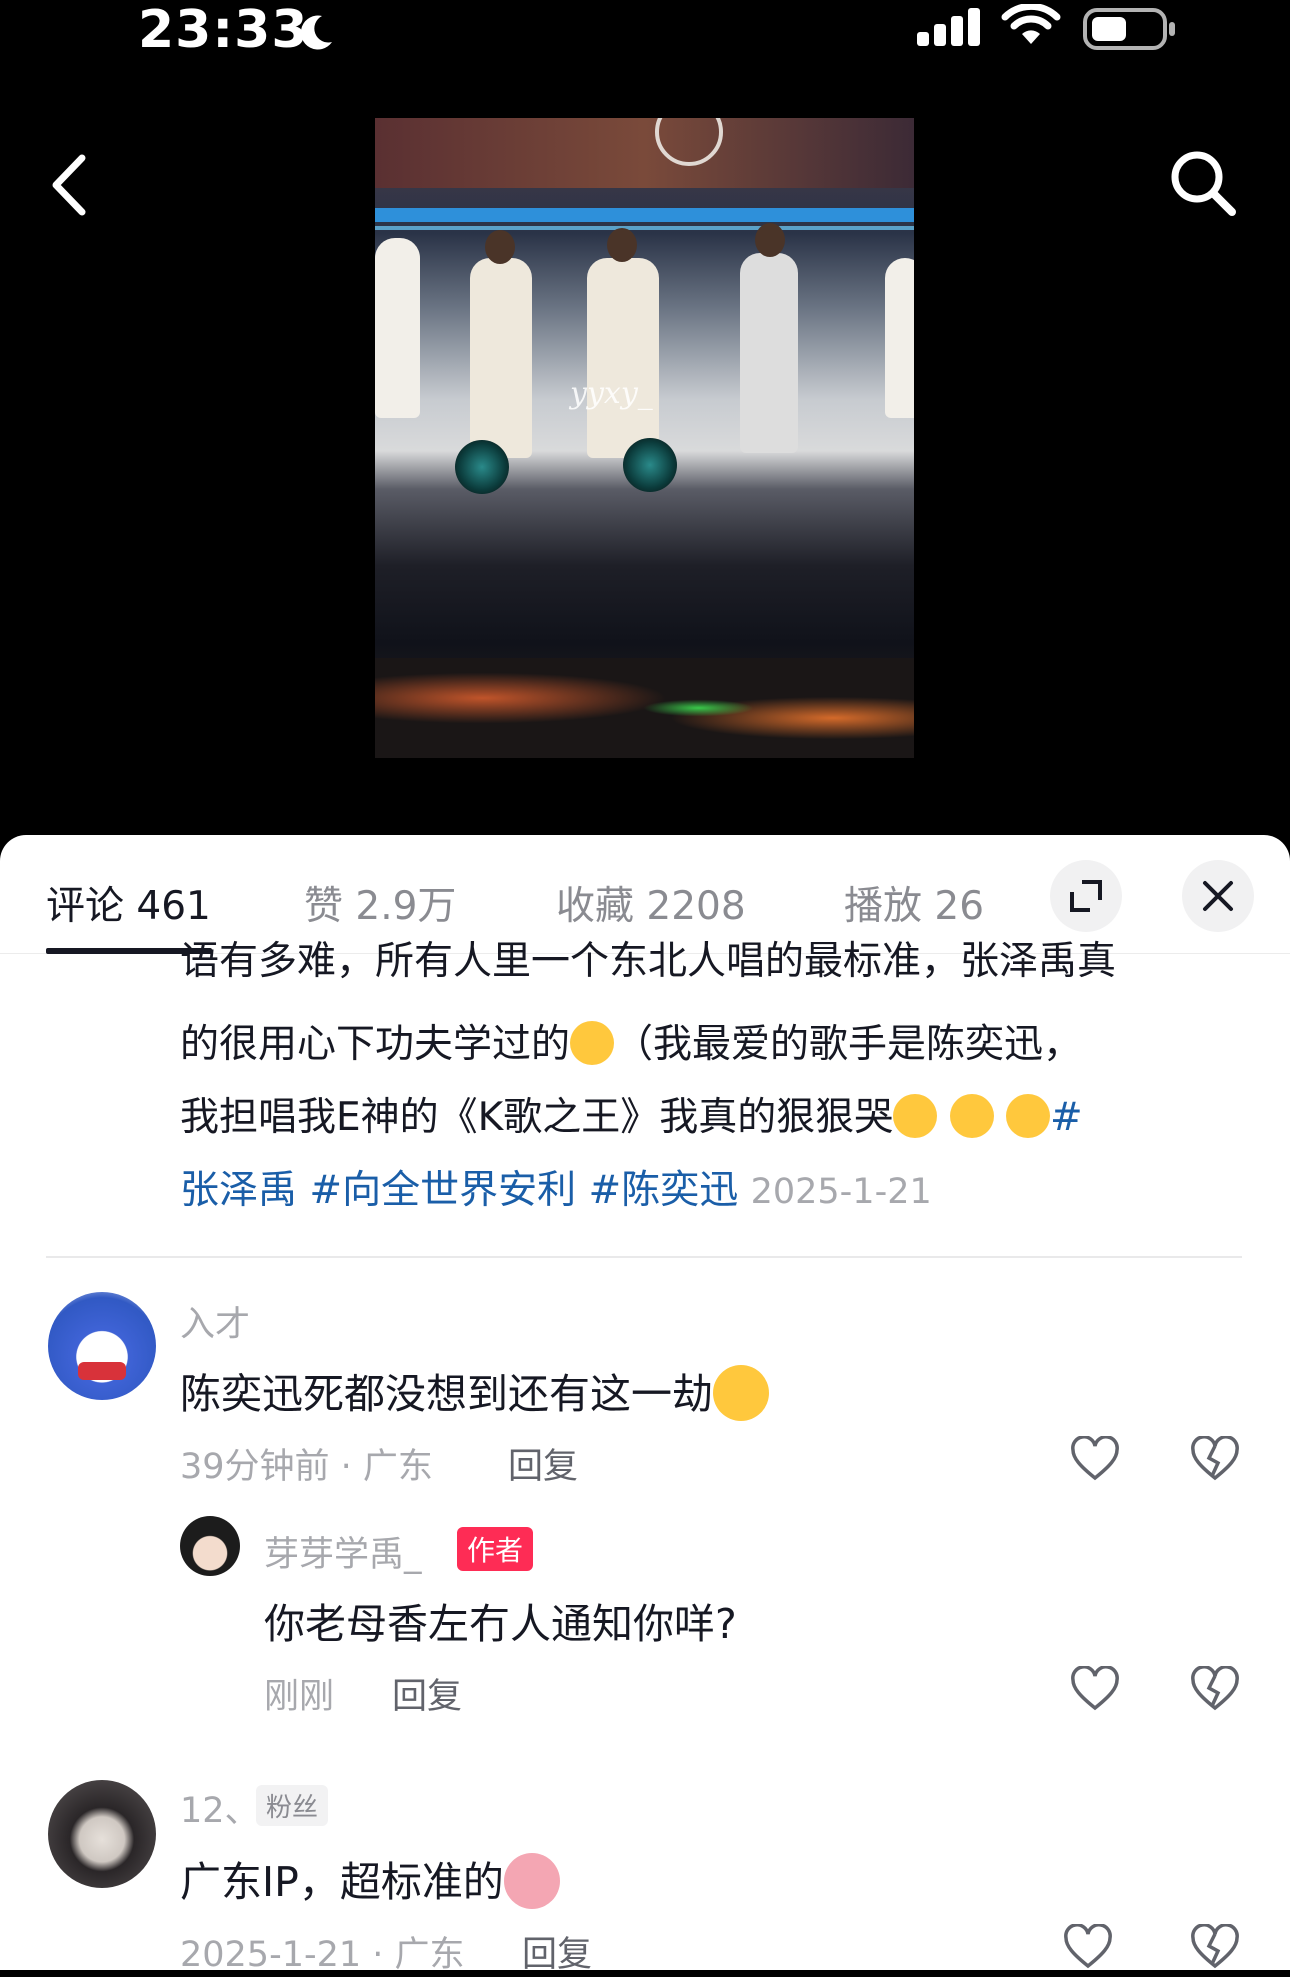 The image size is (1290, 1977). I want to click on post-text: （我最爱的歌手是陈奕迅，, so click(848, 1044).